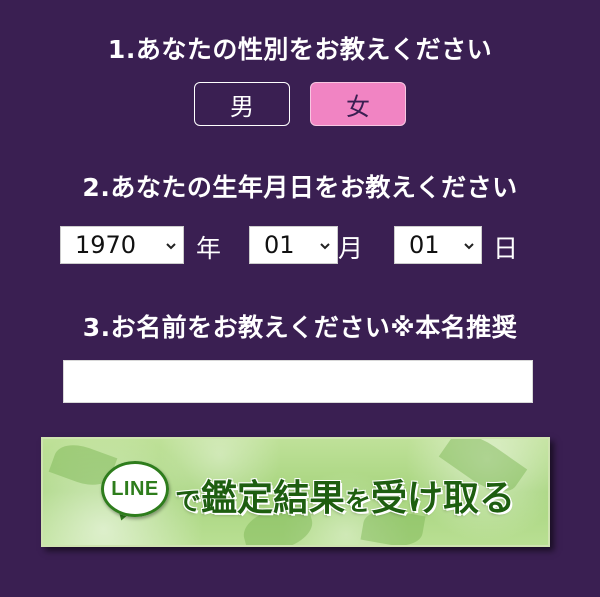 This screenshot has width=600, height=597. What do you see at coordinates (300, 104) in the screenshot?
I see `gender-selector: 男 女` at bounding box center [300, 104].